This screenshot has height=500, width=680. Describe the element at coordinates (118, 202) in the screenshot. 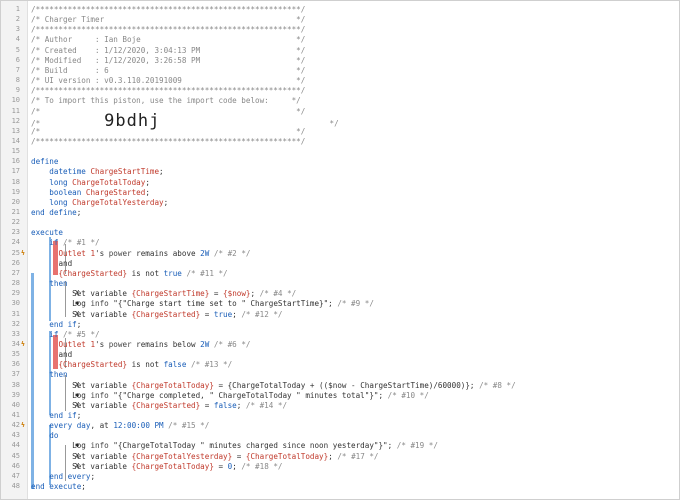

I see `token-v: ChargeTotalYesterday` at that location.